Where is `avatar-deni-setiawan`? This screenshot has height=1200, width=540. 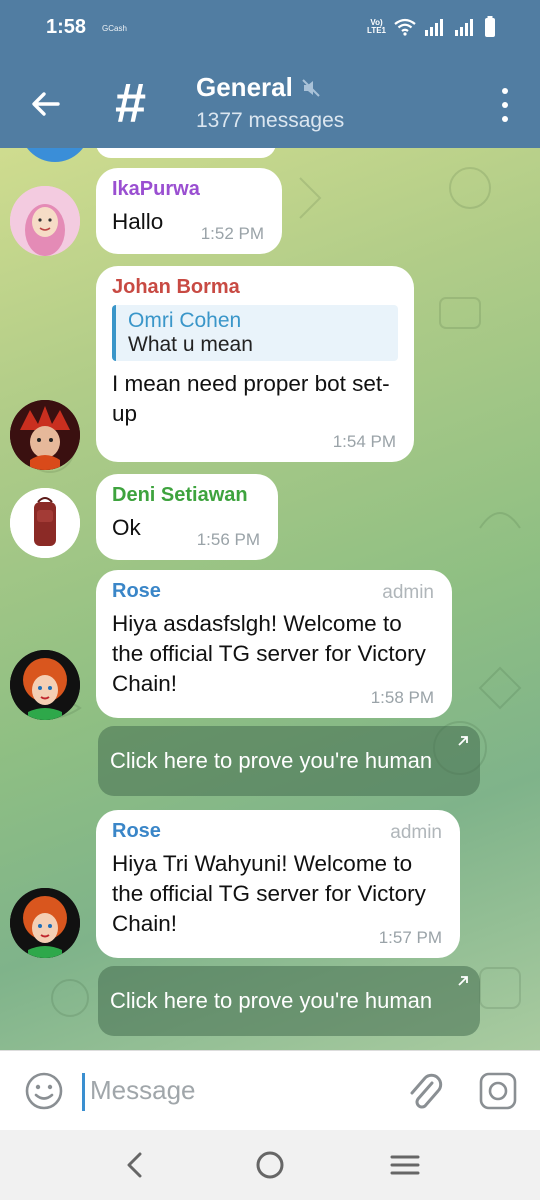 avatar-deni-setiawan is located at coordinates (45, 523).